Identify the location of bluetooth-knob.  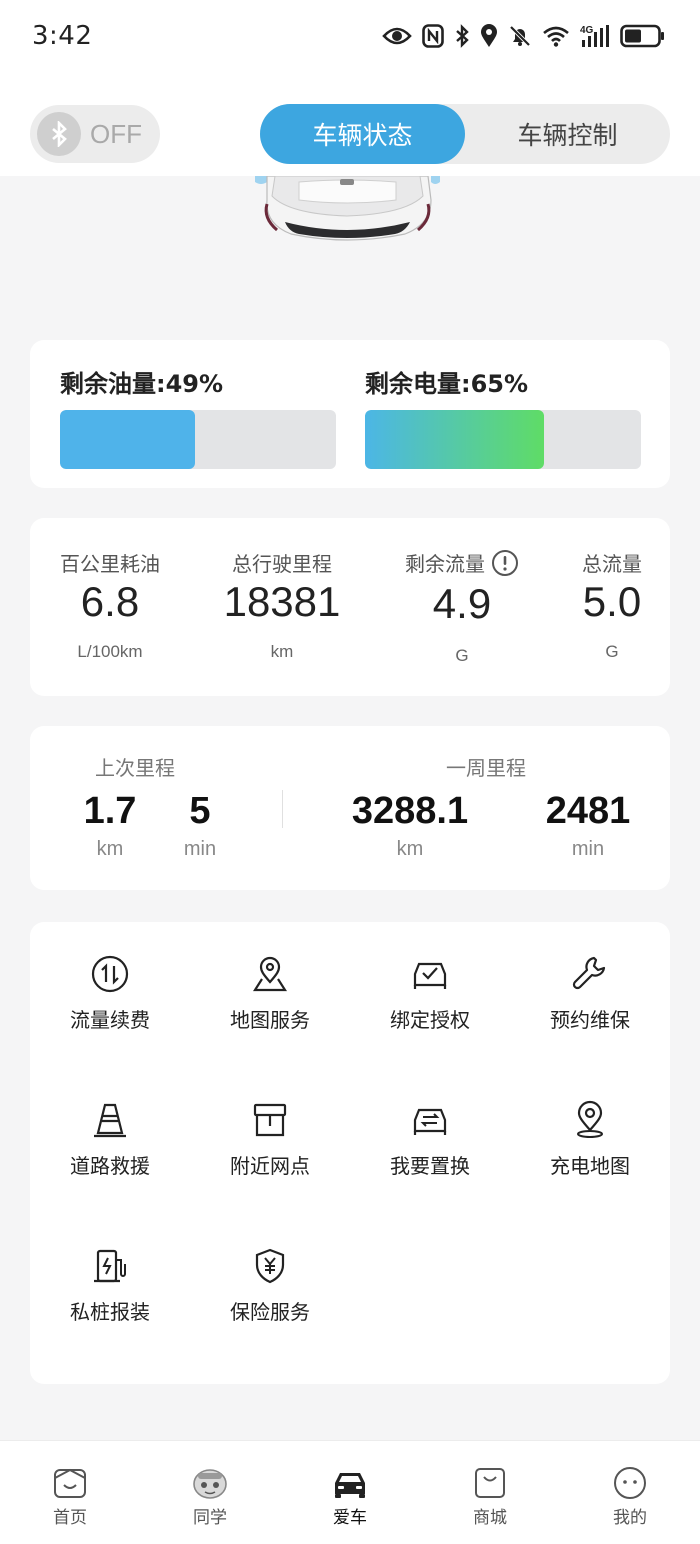
(59, 134).